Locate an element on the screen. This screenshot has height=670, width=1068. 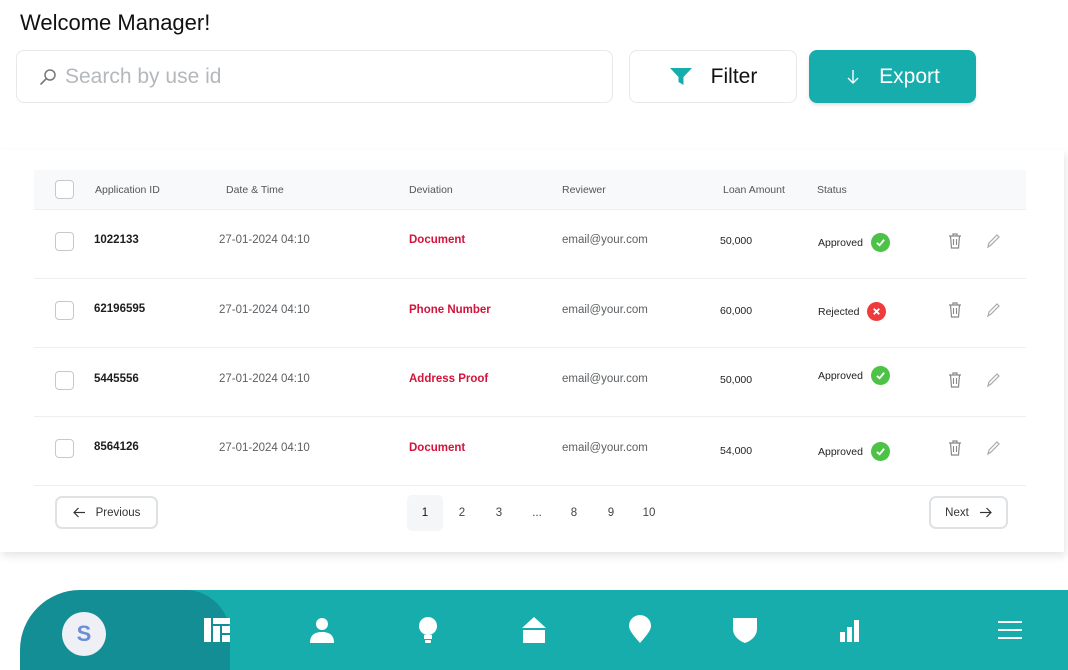
page-2-button: 2 is located at coordinates (462, 513).